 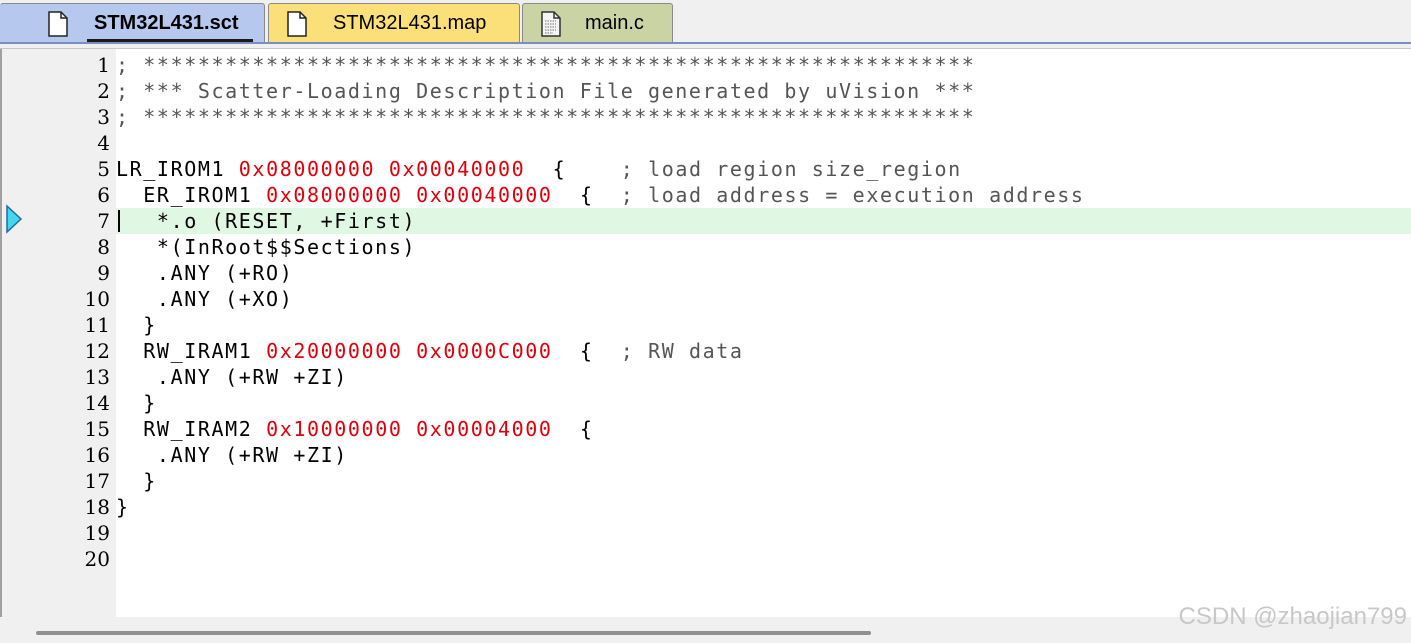 What do you see at coordinates (205, 299) in the screenshot?
I see `code-text: .ANY (+XO)` at bounding box center [205, 299].